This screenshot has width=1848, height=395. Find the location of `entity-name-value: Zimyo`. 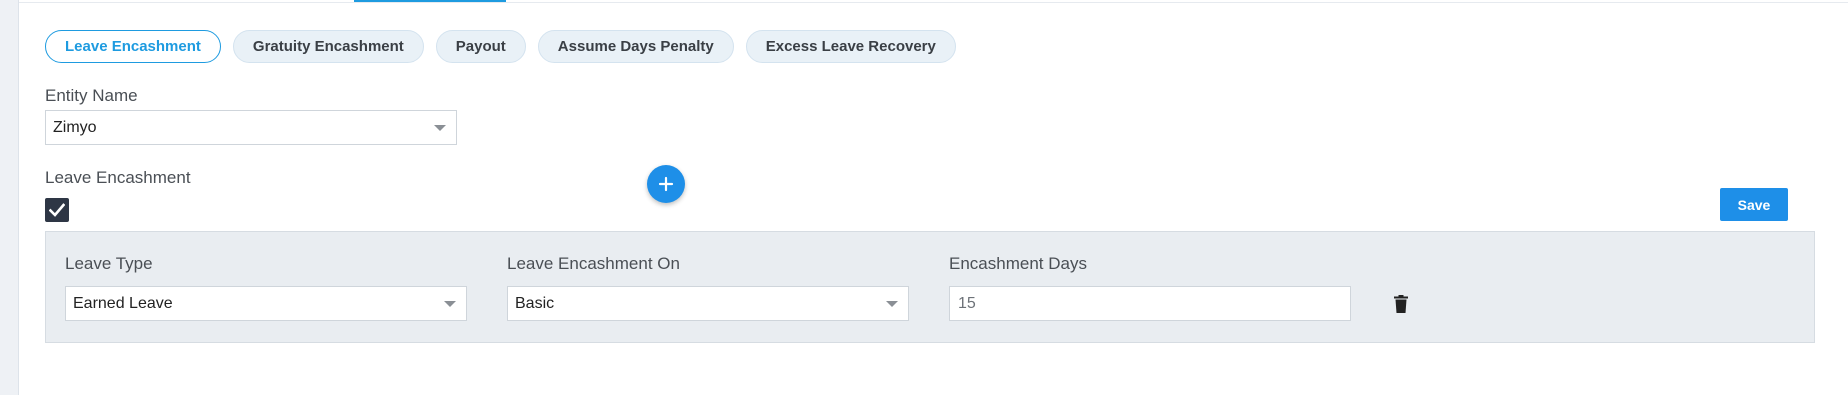

entity-name-value: Zimyo is located at coordinates (75, 127).